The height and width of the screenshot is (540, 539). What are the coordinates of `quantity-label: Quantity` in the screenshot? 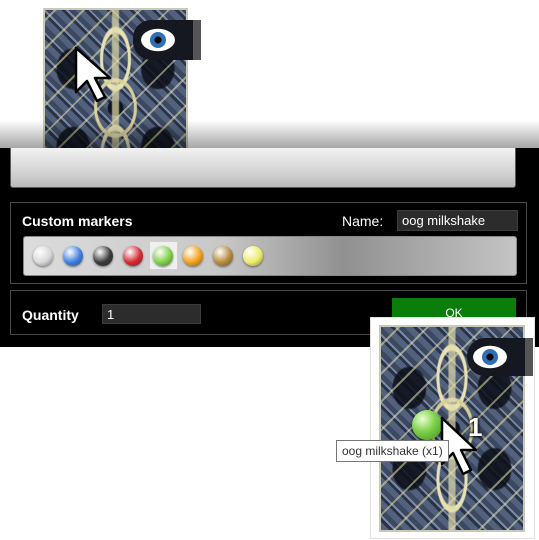 It's located at (50, 315).